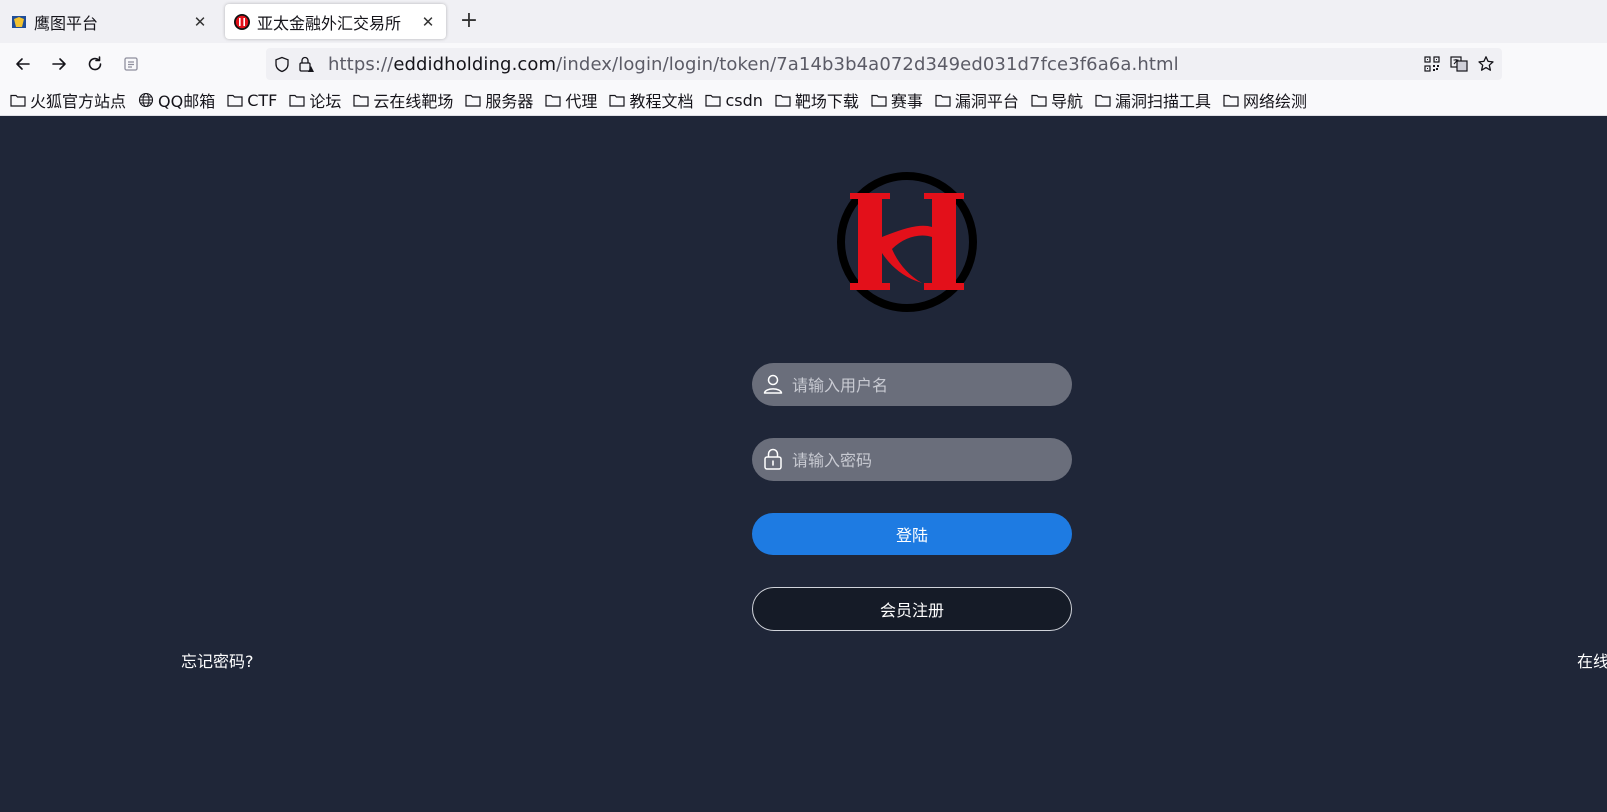 The width and height of the screenshot is (1607, 812). I want to click on arrow-left-icon, so click(23, 64).